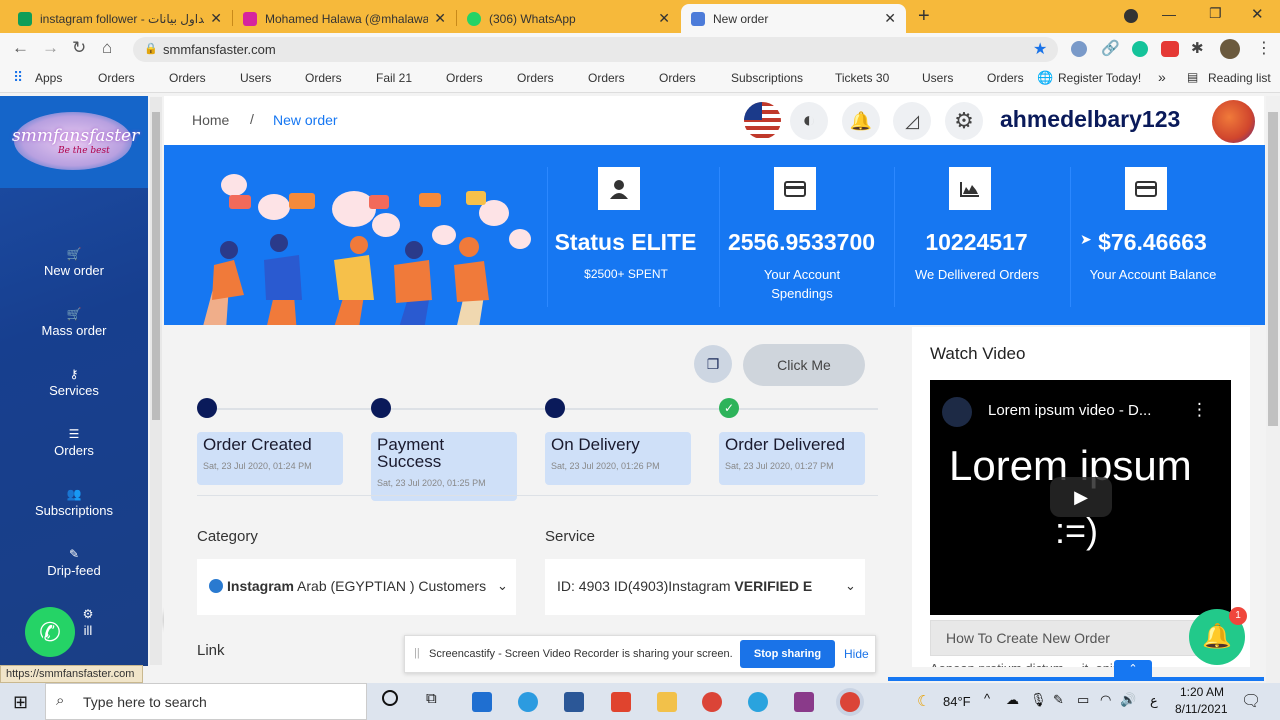  Describe the element at coordinates (861, 121) in the screenshot. I see `bell-icon: 🔔` at that location.